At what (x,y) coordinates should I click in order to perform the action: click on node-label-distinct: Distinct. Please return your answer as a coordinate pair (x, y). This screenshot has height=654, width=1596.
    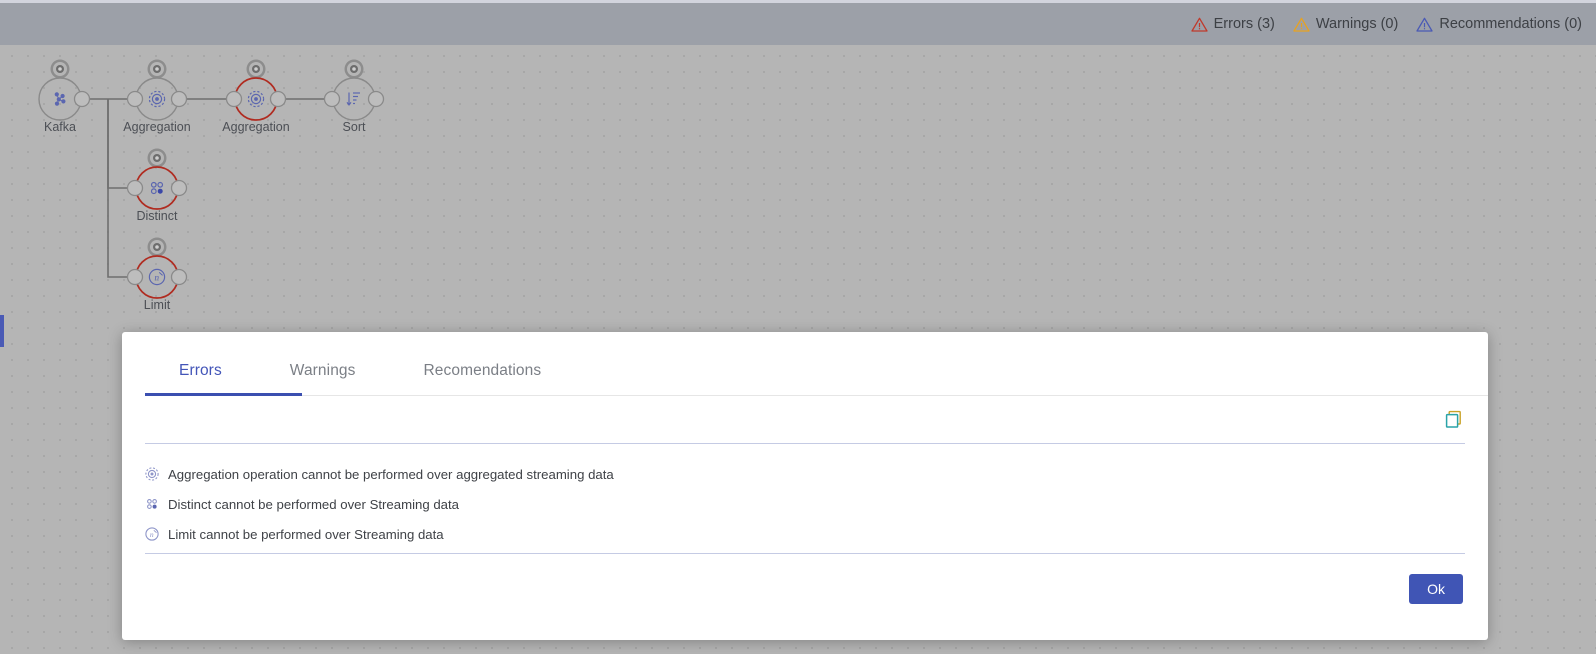
    Looking at the image, I should click on (157, 216).